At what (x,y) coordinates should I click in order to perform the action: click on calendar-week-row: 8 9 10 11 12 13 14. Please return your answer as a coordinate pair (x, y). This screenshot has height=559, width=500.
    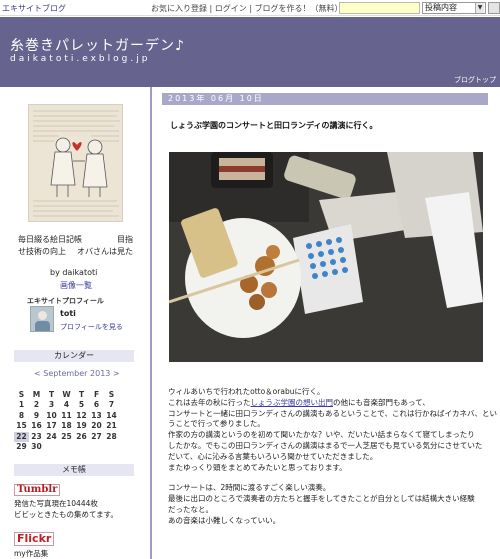
    Looking at the image, I should click on (66, 416).